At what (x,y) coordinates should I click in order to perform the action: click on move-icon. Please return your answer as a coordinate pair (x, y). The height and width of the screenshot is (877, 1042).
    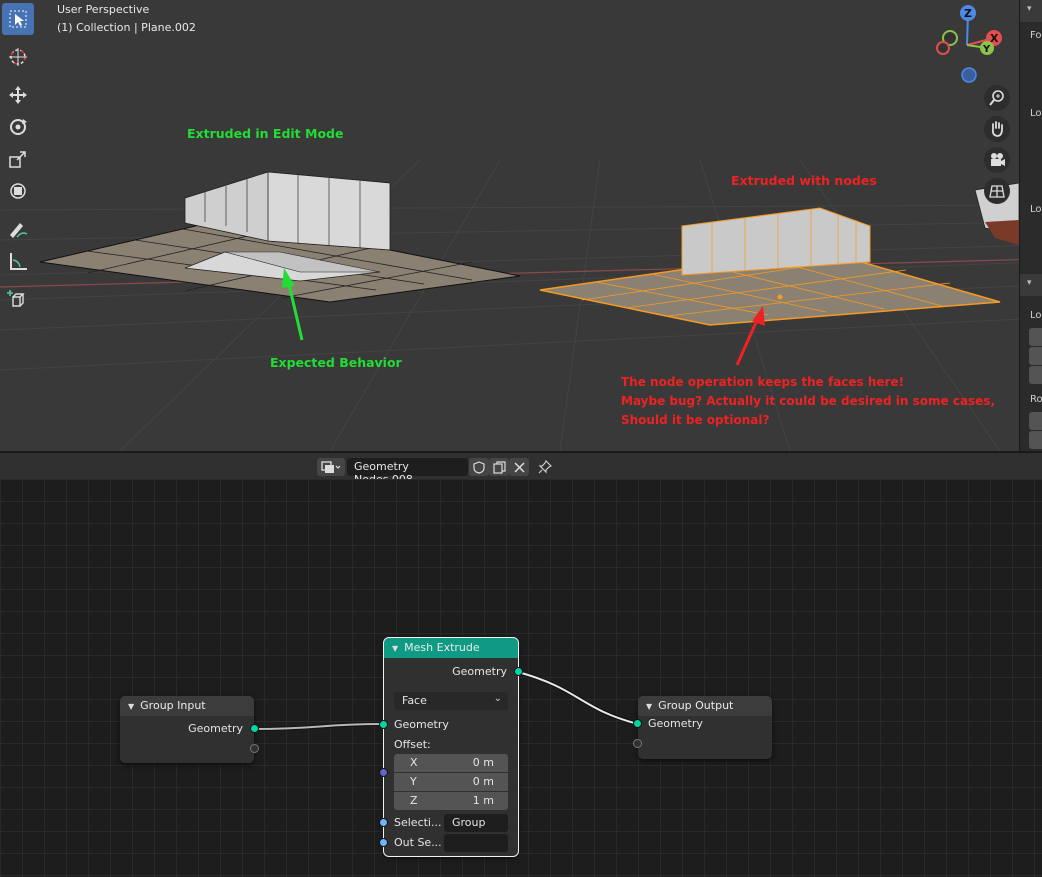
    Looking at the image, I should click on (18, 95).